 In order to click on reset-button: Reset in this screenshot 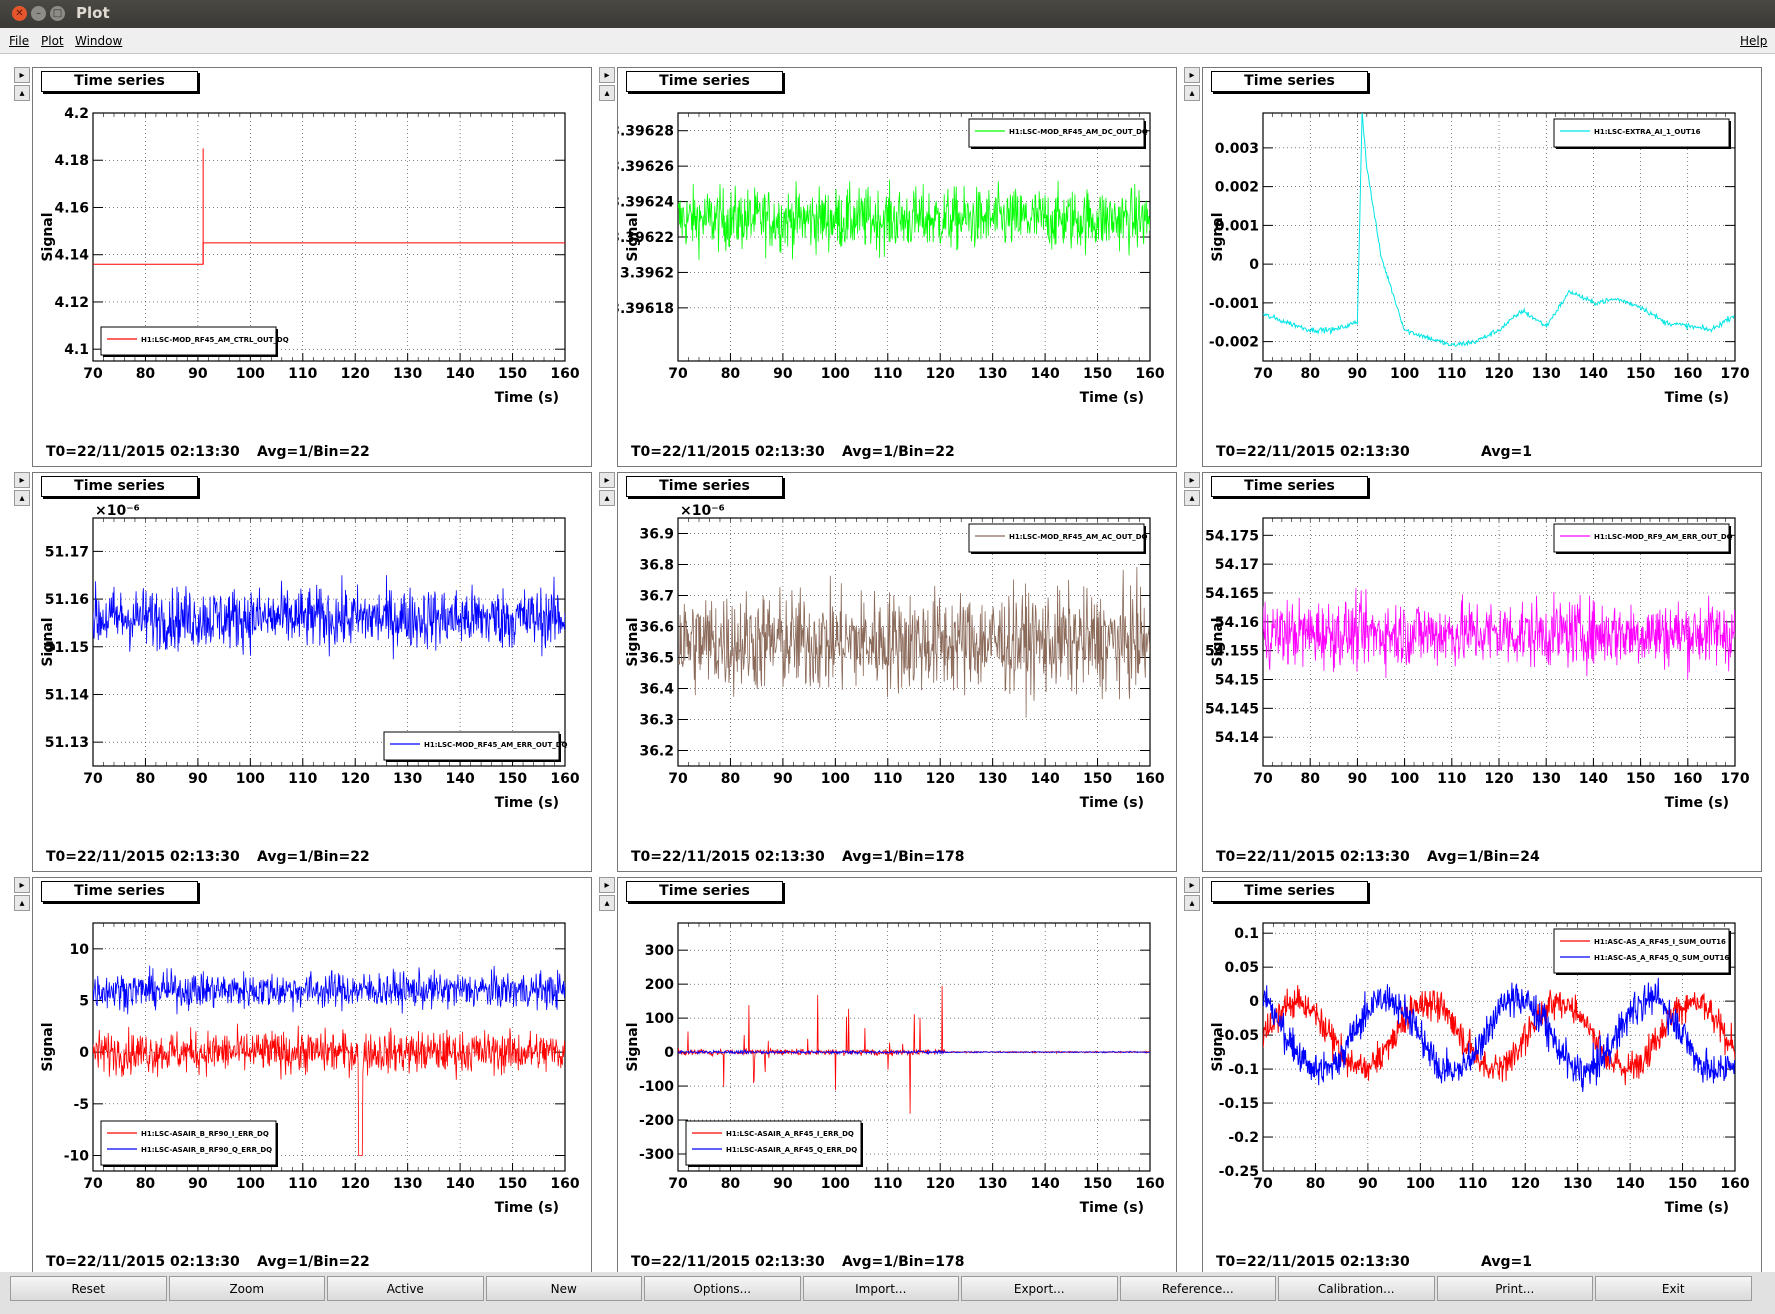, I will do `click(88, 1288)`.